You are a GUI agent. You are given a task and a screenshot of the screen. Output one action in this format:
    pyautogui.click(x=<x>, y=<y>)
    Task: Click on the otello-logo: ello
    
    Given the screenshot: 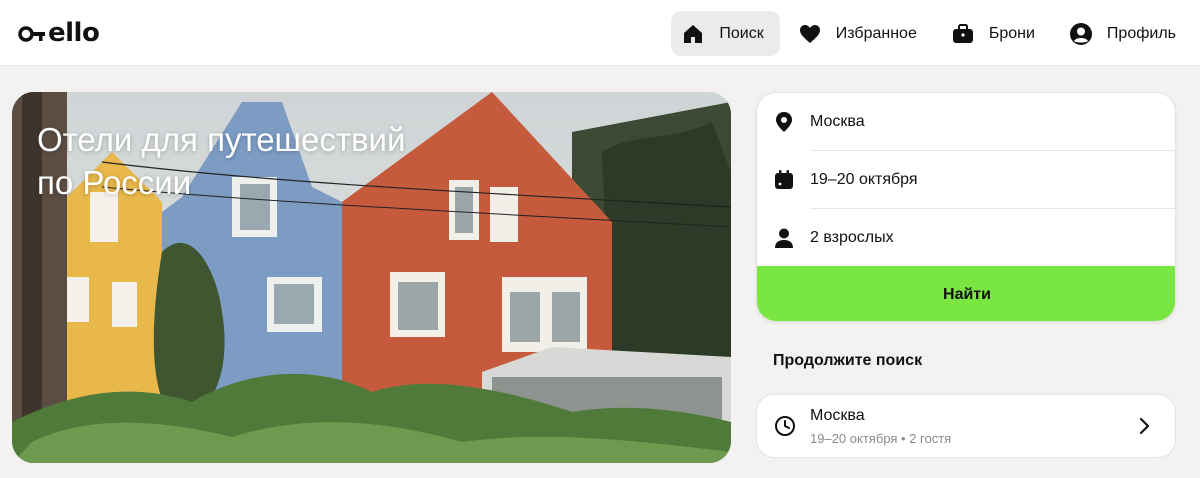 What is the action you would take?
    pyautogui.click(x=64, y=33)
    